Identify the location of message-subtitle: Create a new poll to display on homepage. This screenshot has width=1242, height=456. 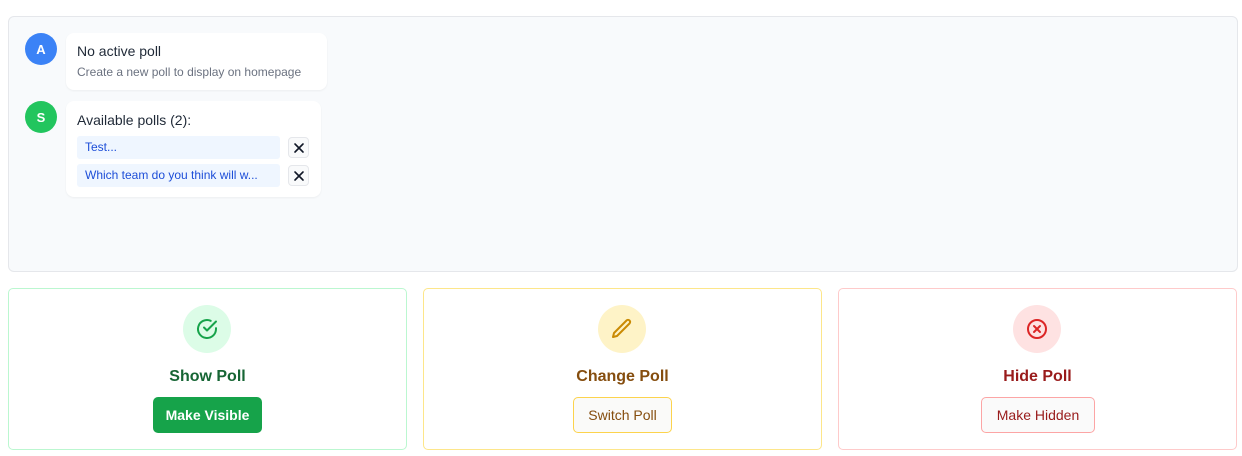
(189, 72).